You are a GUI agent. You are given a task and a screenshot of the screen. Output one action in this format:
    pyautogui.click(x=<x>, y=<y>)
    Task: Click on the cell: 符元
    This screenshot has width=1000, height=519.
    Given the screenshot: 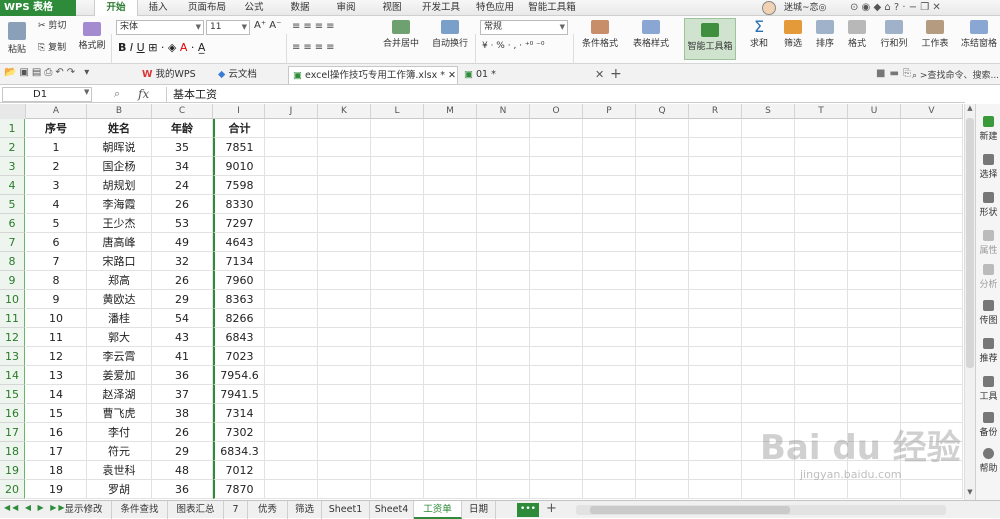 What is the action you would take?
    pyautogui.click(x=119, y=451)
    